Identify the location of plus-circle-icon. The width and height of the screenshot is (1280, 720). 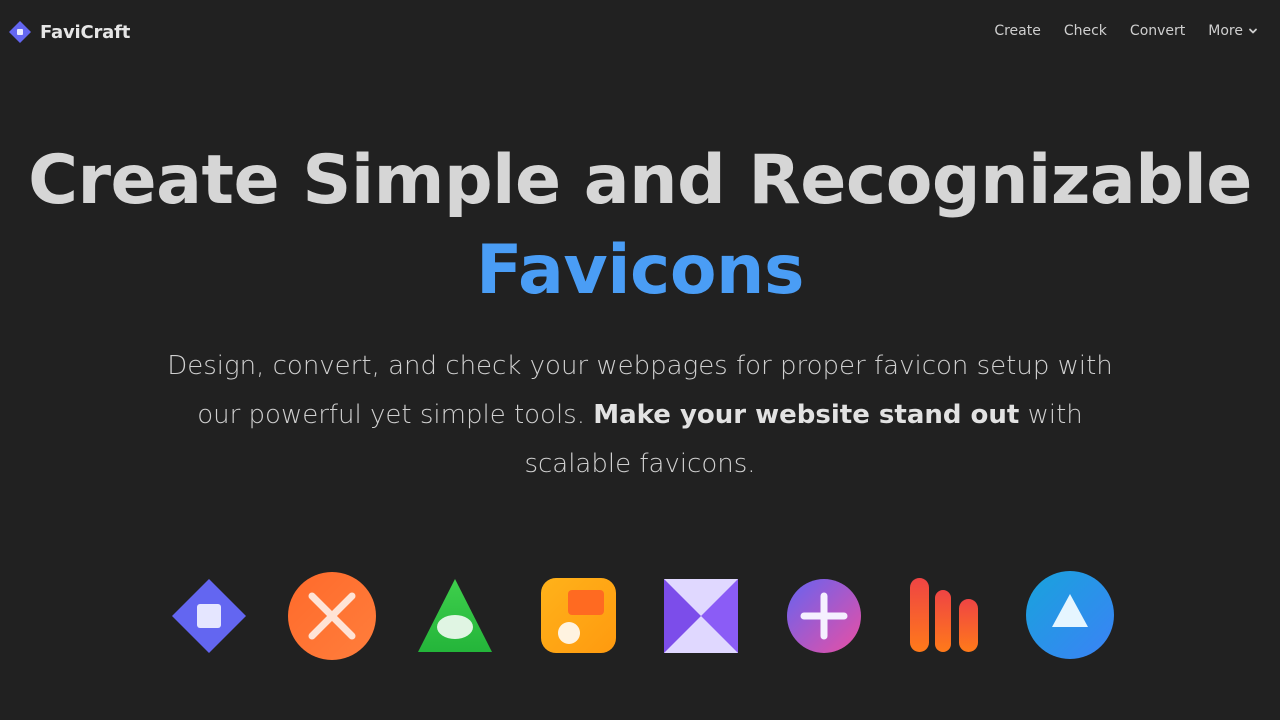
(824, 616).